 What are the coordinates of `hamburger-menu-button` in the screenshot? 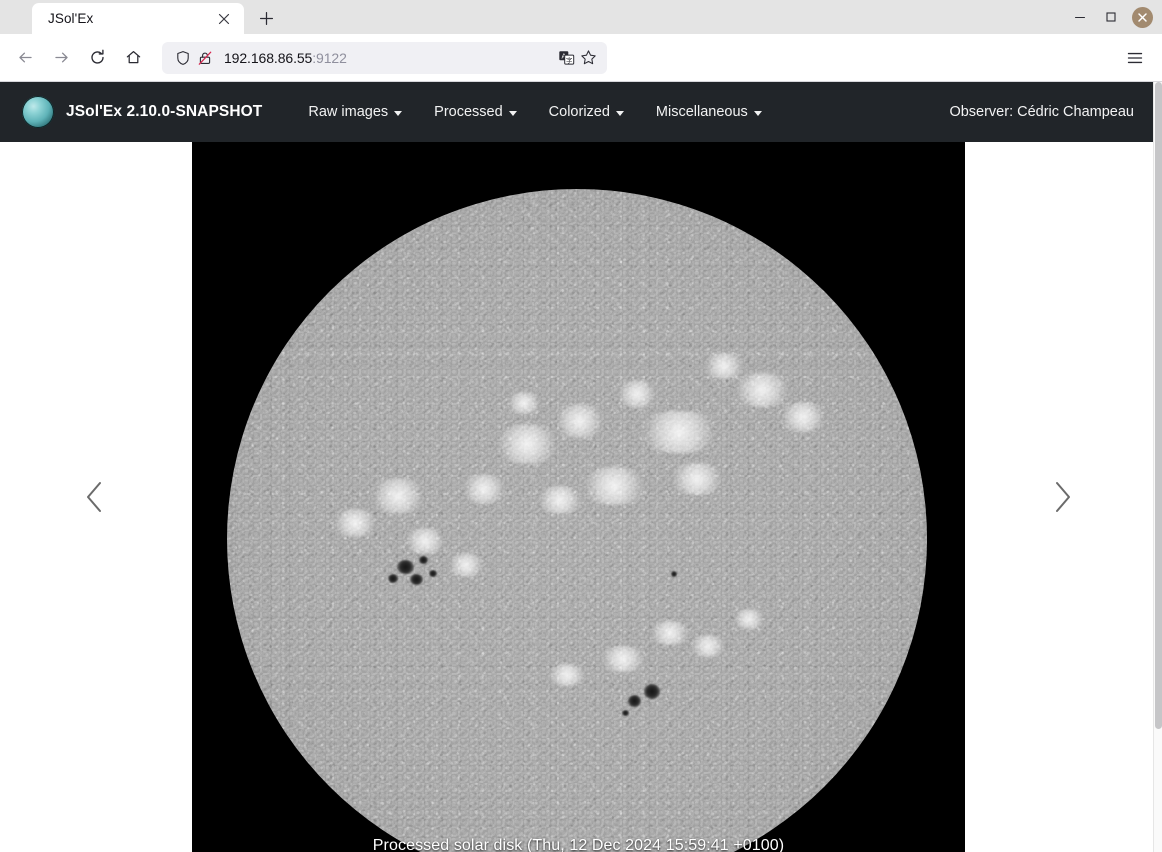 It's located at (1135, 58).